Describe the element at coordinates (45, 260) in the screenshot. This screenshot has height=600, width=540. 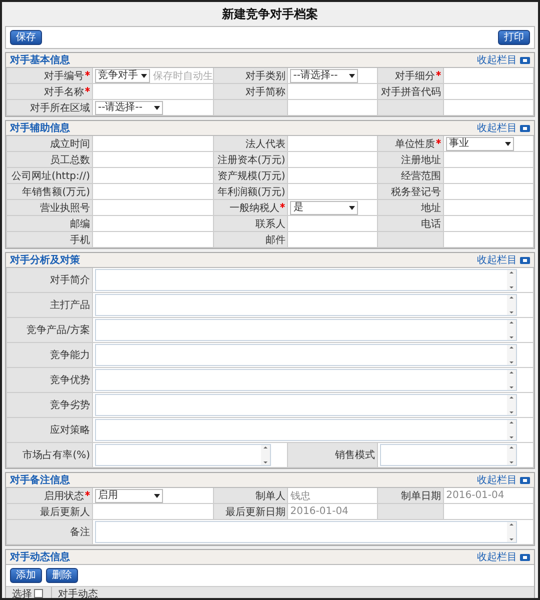
I see `section-title: 对手分析及对策` at that location.